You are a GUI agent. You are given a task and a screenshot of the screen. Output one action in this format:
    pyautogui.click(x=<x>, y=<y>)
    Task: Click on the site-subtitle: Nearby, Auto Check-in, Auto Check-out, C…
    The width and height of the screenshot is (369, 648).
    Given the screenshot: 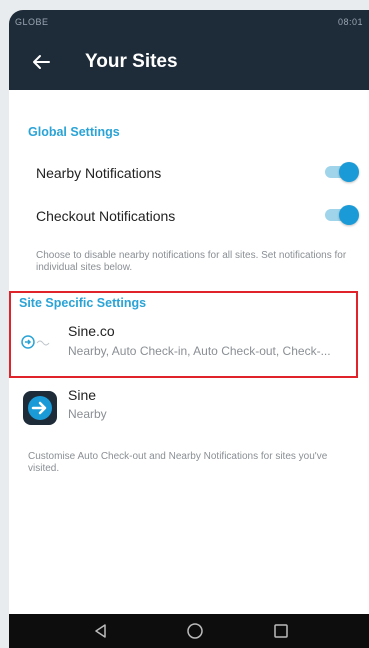 What is the action you would take?
    pyautogui.click(x=199, y=351)
    